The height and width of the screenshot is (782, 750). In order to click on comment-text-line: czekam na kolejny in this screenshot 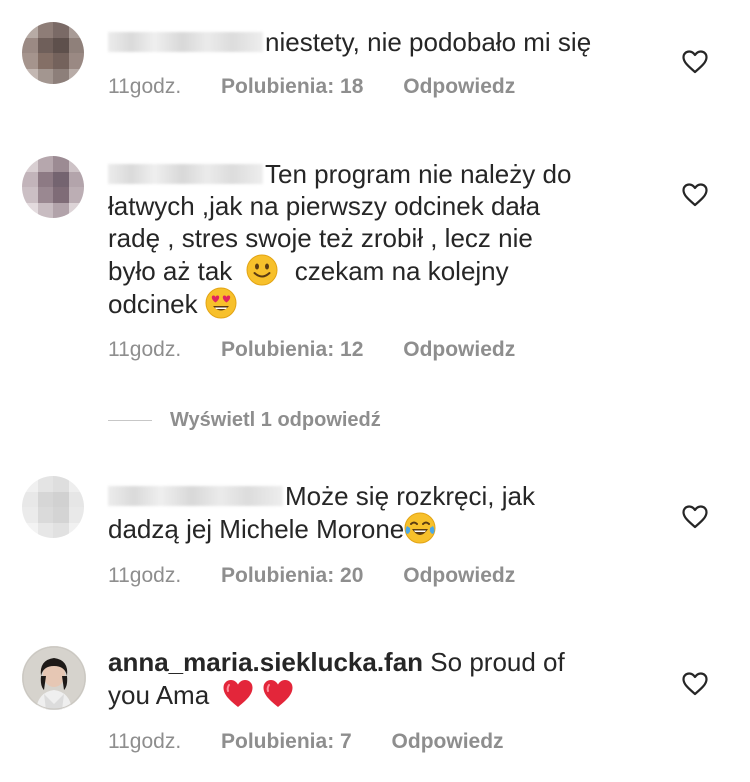, I will do `click(401, 271)`.